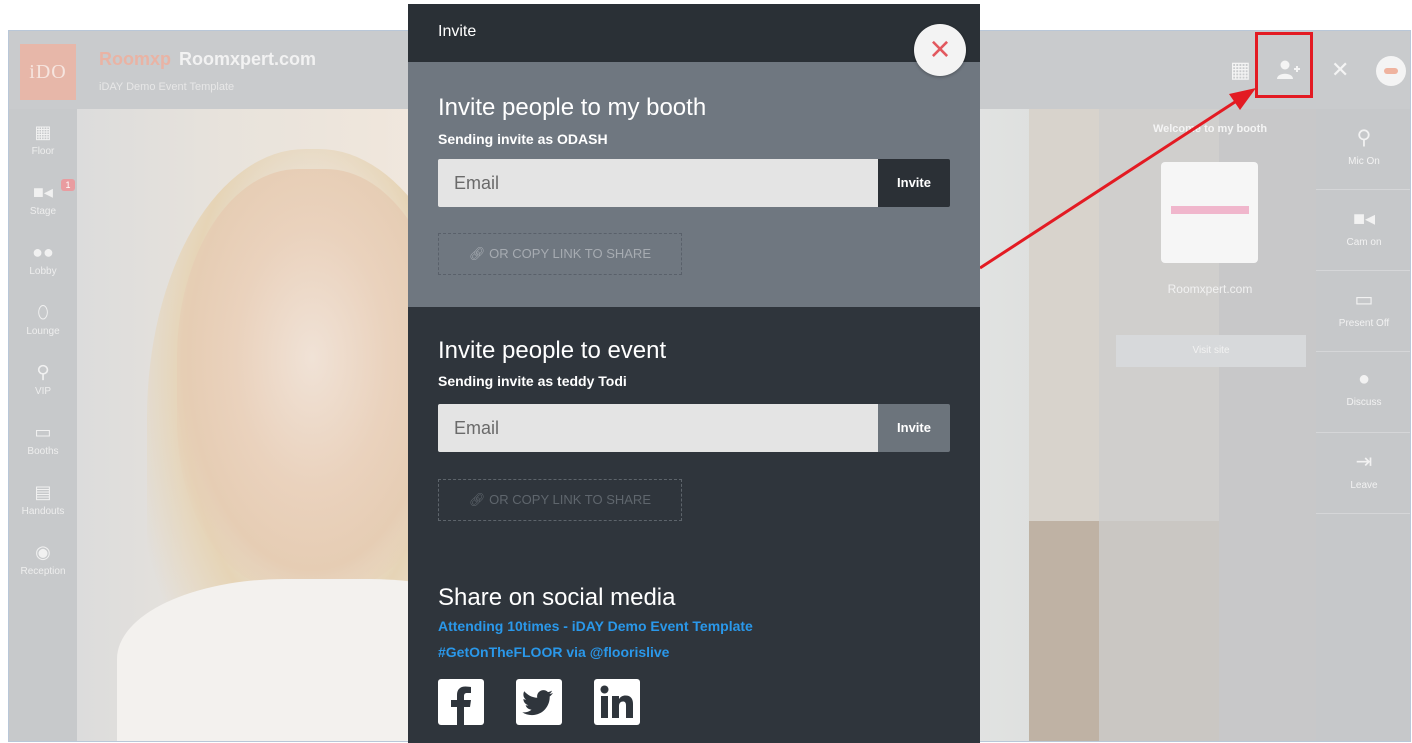 Image resolution: width=1412 pixels, height=743 pixels. What do you see at coordinates (570, 253) in the screenshot?
I see `booth-copy-link-label: OR COPY LINK TO SHARE` at bounding box center [570, 253].